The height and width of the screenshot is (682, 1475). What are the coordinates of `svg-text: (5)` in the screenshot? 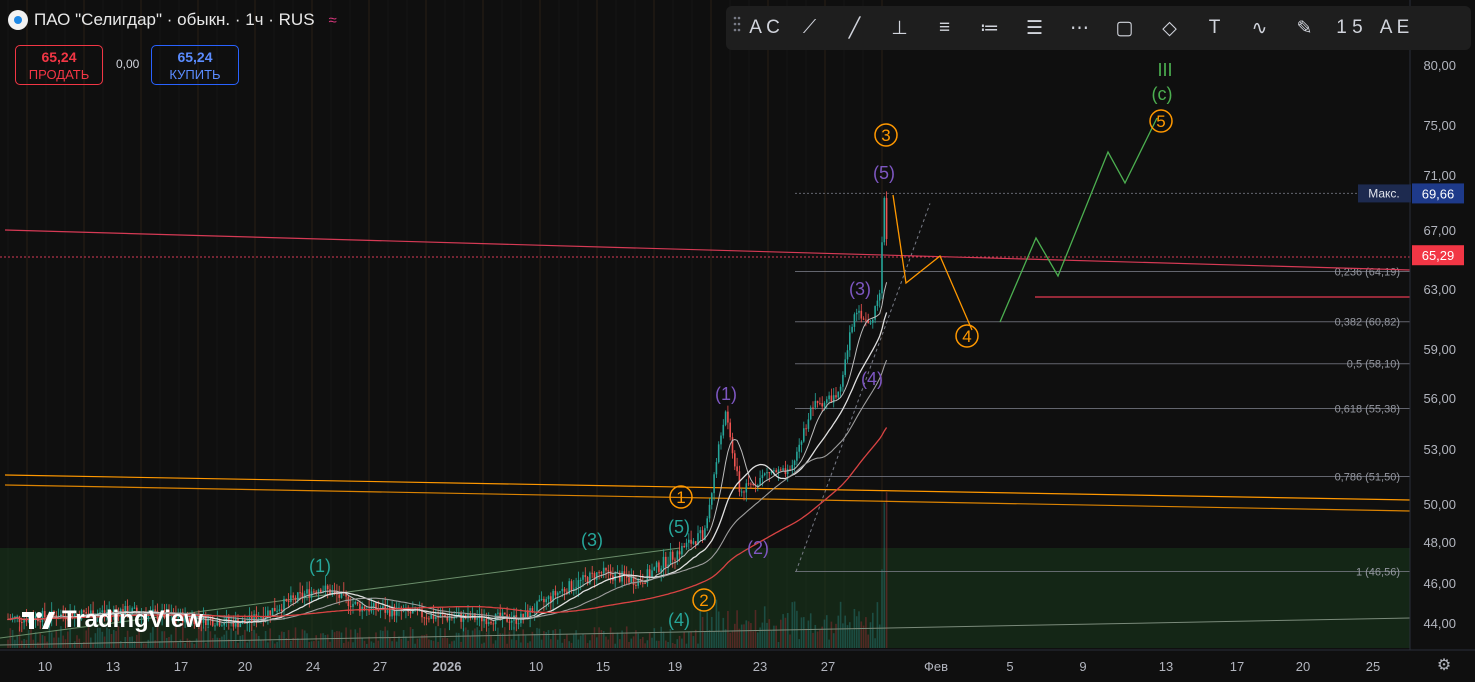 It's located at (679, 527).